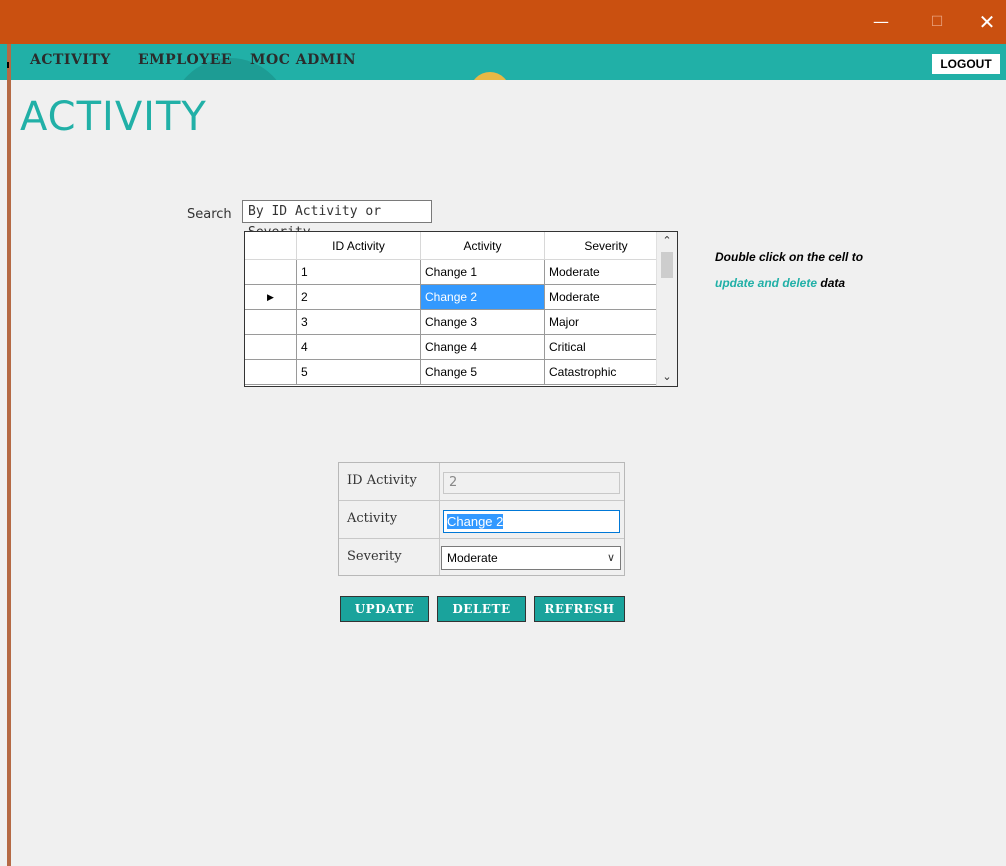 Image resolution: width=1006 pixels, height=866 pixels. I want to click on page-title: ACTIVITY, so click(113, 117).